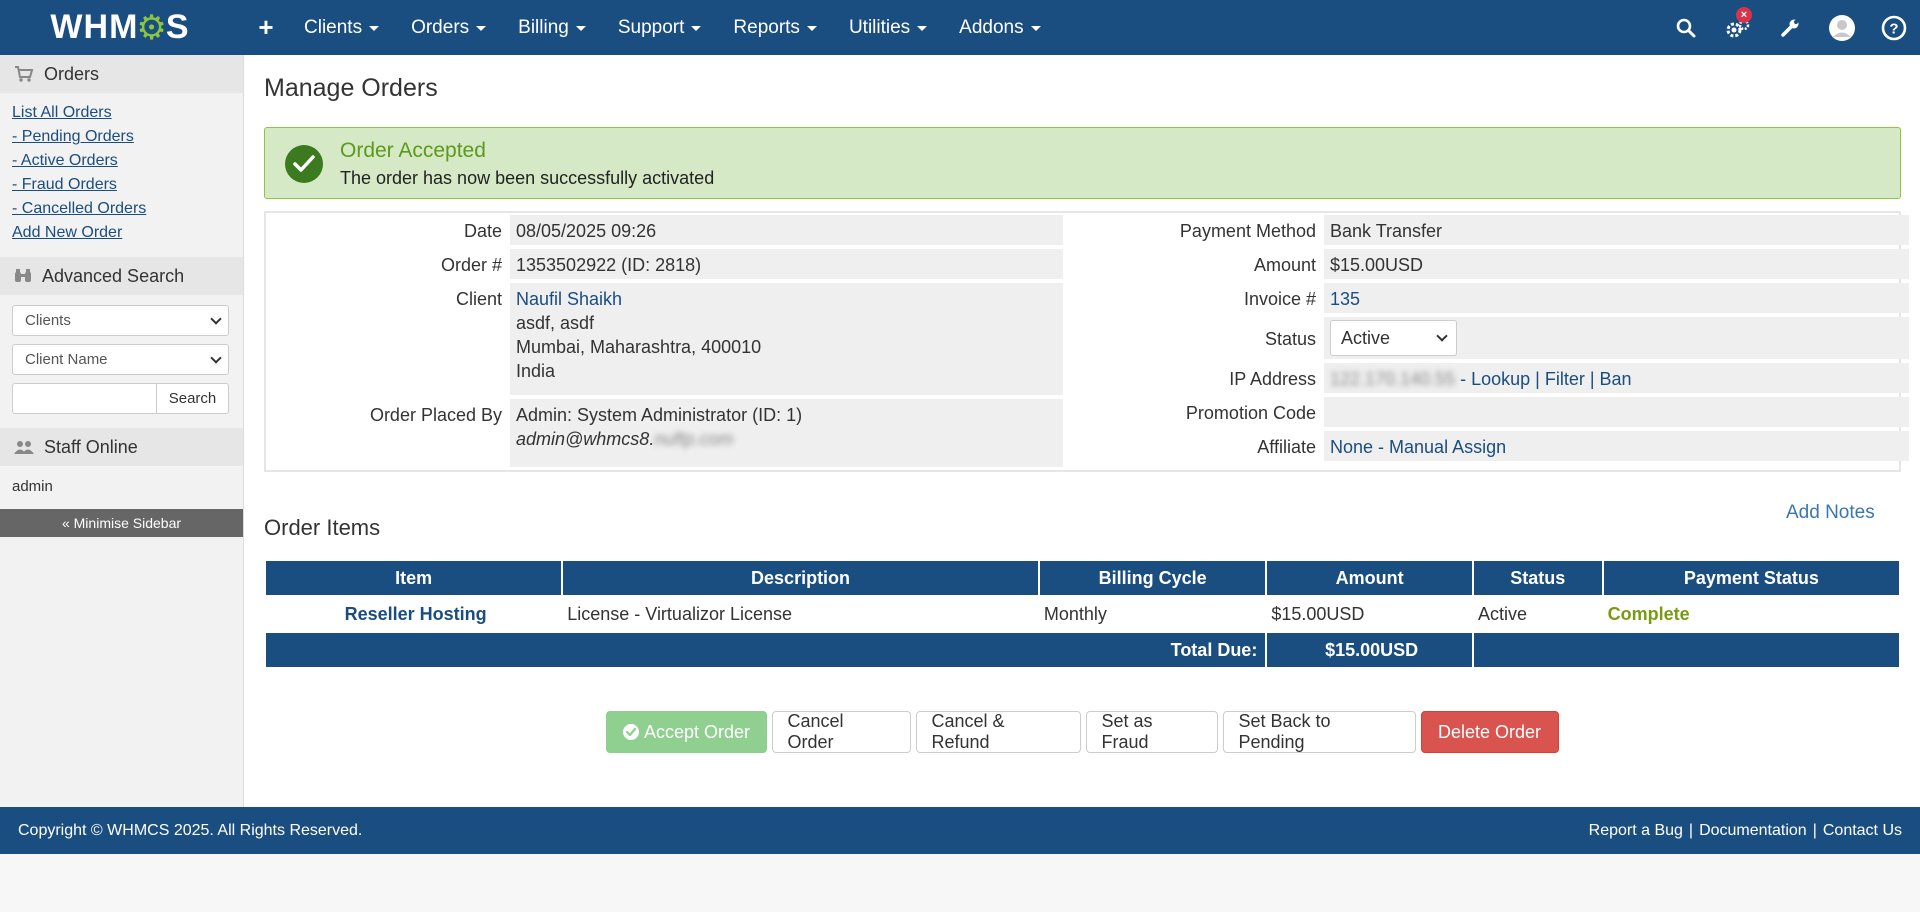  Describe the element at coordinates (435, 415) in the screenshot. I see `placed-by-label: Order Placed By` at that location.